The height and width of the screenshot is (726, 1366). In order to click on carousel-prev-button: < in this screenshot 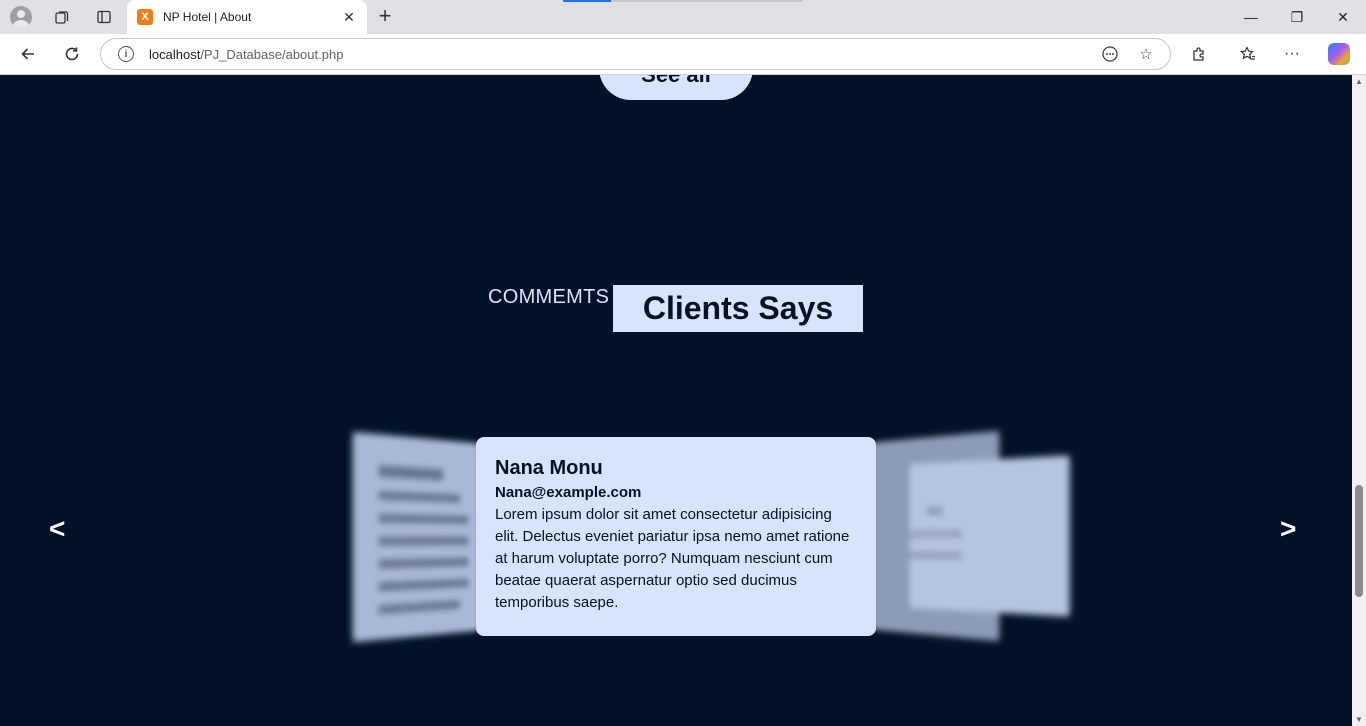, I will do `click(57, 529)`.